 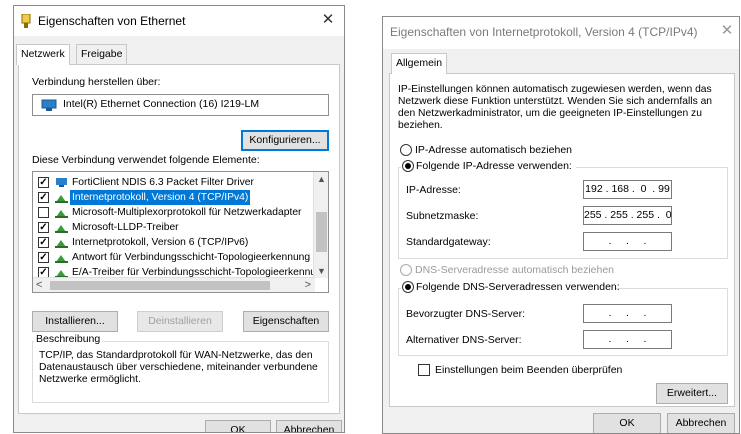 What do you see at coordinates (321, 232) in the screenshot?
I see `scrollbar-thumb` at bounding box center [321, 232].